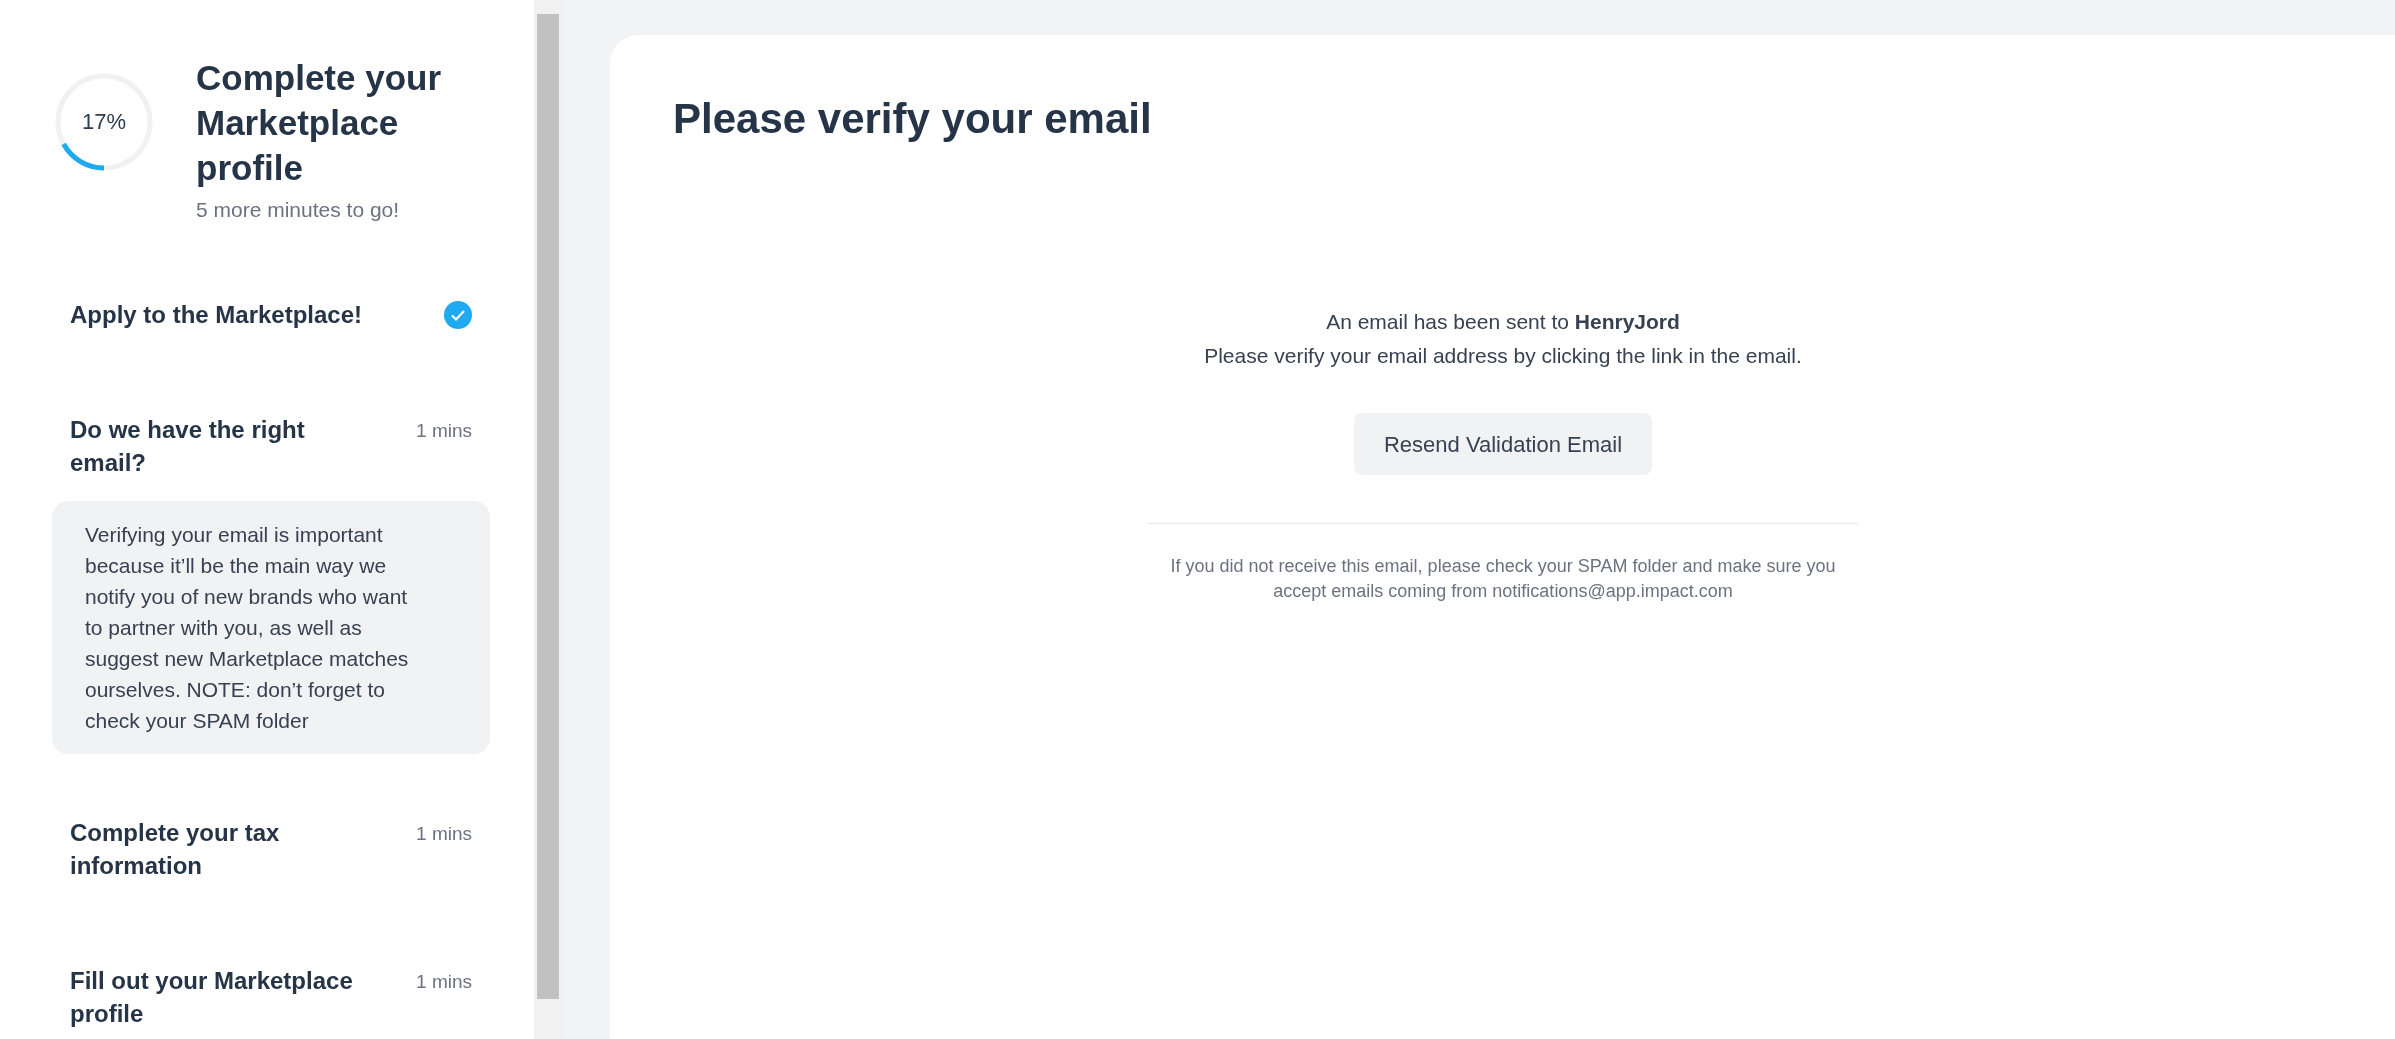 This screenshot has height=1039, width=2395. I want to click on instruction-text: Please verify your email address by clicking the link in the email., so click(1503, 356).